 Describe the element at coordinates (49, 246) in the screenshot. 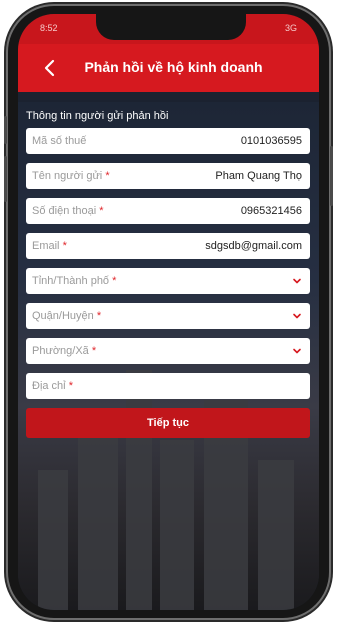

I see `email-placeholder: Email *` at that location.